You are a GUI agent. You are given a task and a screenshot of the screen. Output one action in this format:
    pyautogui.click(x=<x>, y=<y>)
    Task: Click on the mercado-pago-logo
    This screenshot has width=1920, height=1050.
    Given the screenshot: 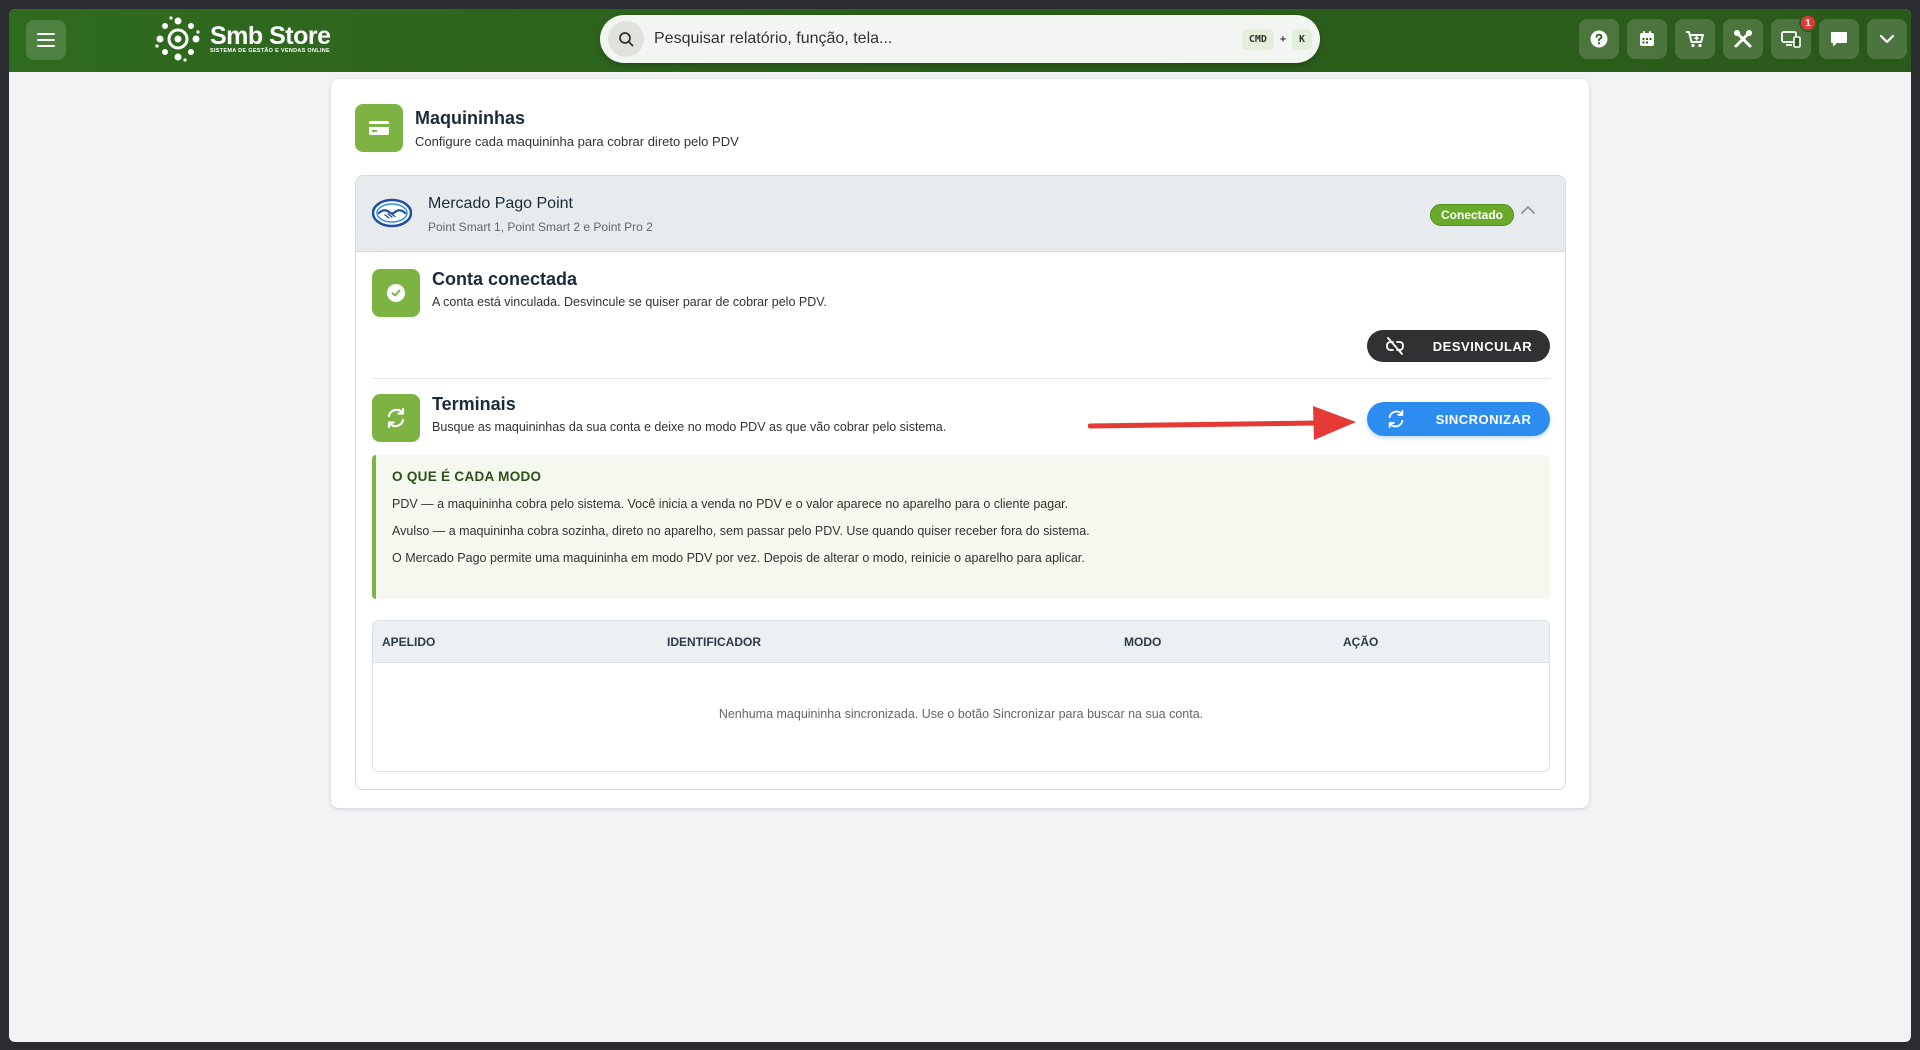 What is the action you would take?
    pyautogui.click(x=392, y=213)
    